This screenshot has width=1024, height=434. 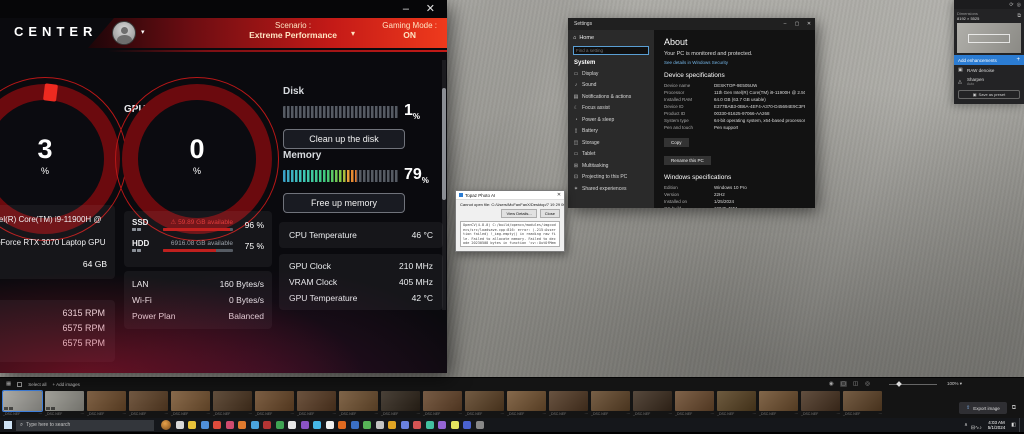 I want to click on crop-icon: ⧉, so click(x=1019, y=16).